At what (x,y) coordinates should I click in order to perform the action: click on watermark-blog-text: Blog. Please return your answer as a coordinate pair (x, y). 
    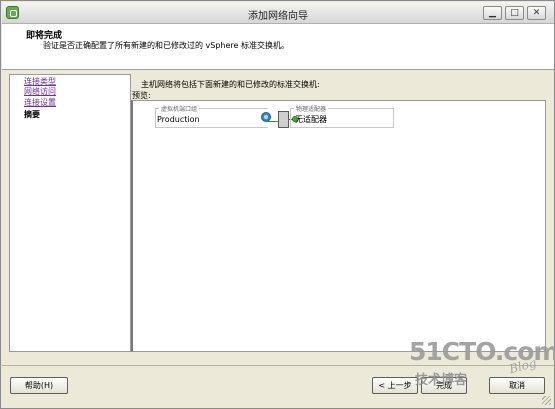
    Looking at the image, I should click on (522, 366).